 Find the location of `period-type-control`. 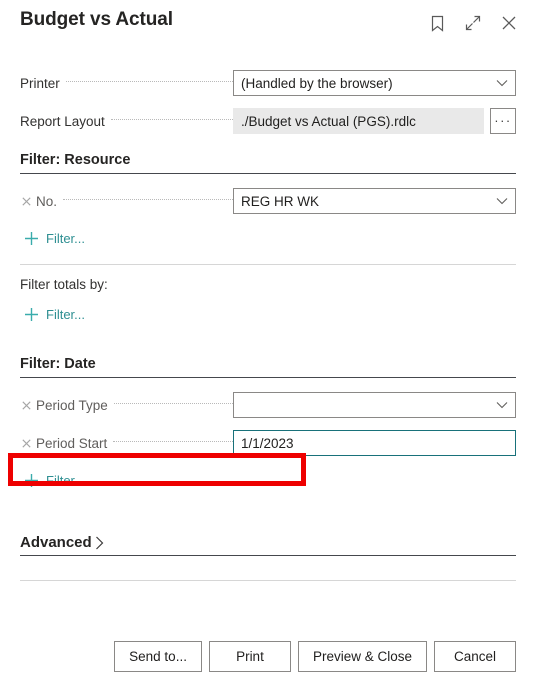

period-type-control is located at coordinates (374, 405).